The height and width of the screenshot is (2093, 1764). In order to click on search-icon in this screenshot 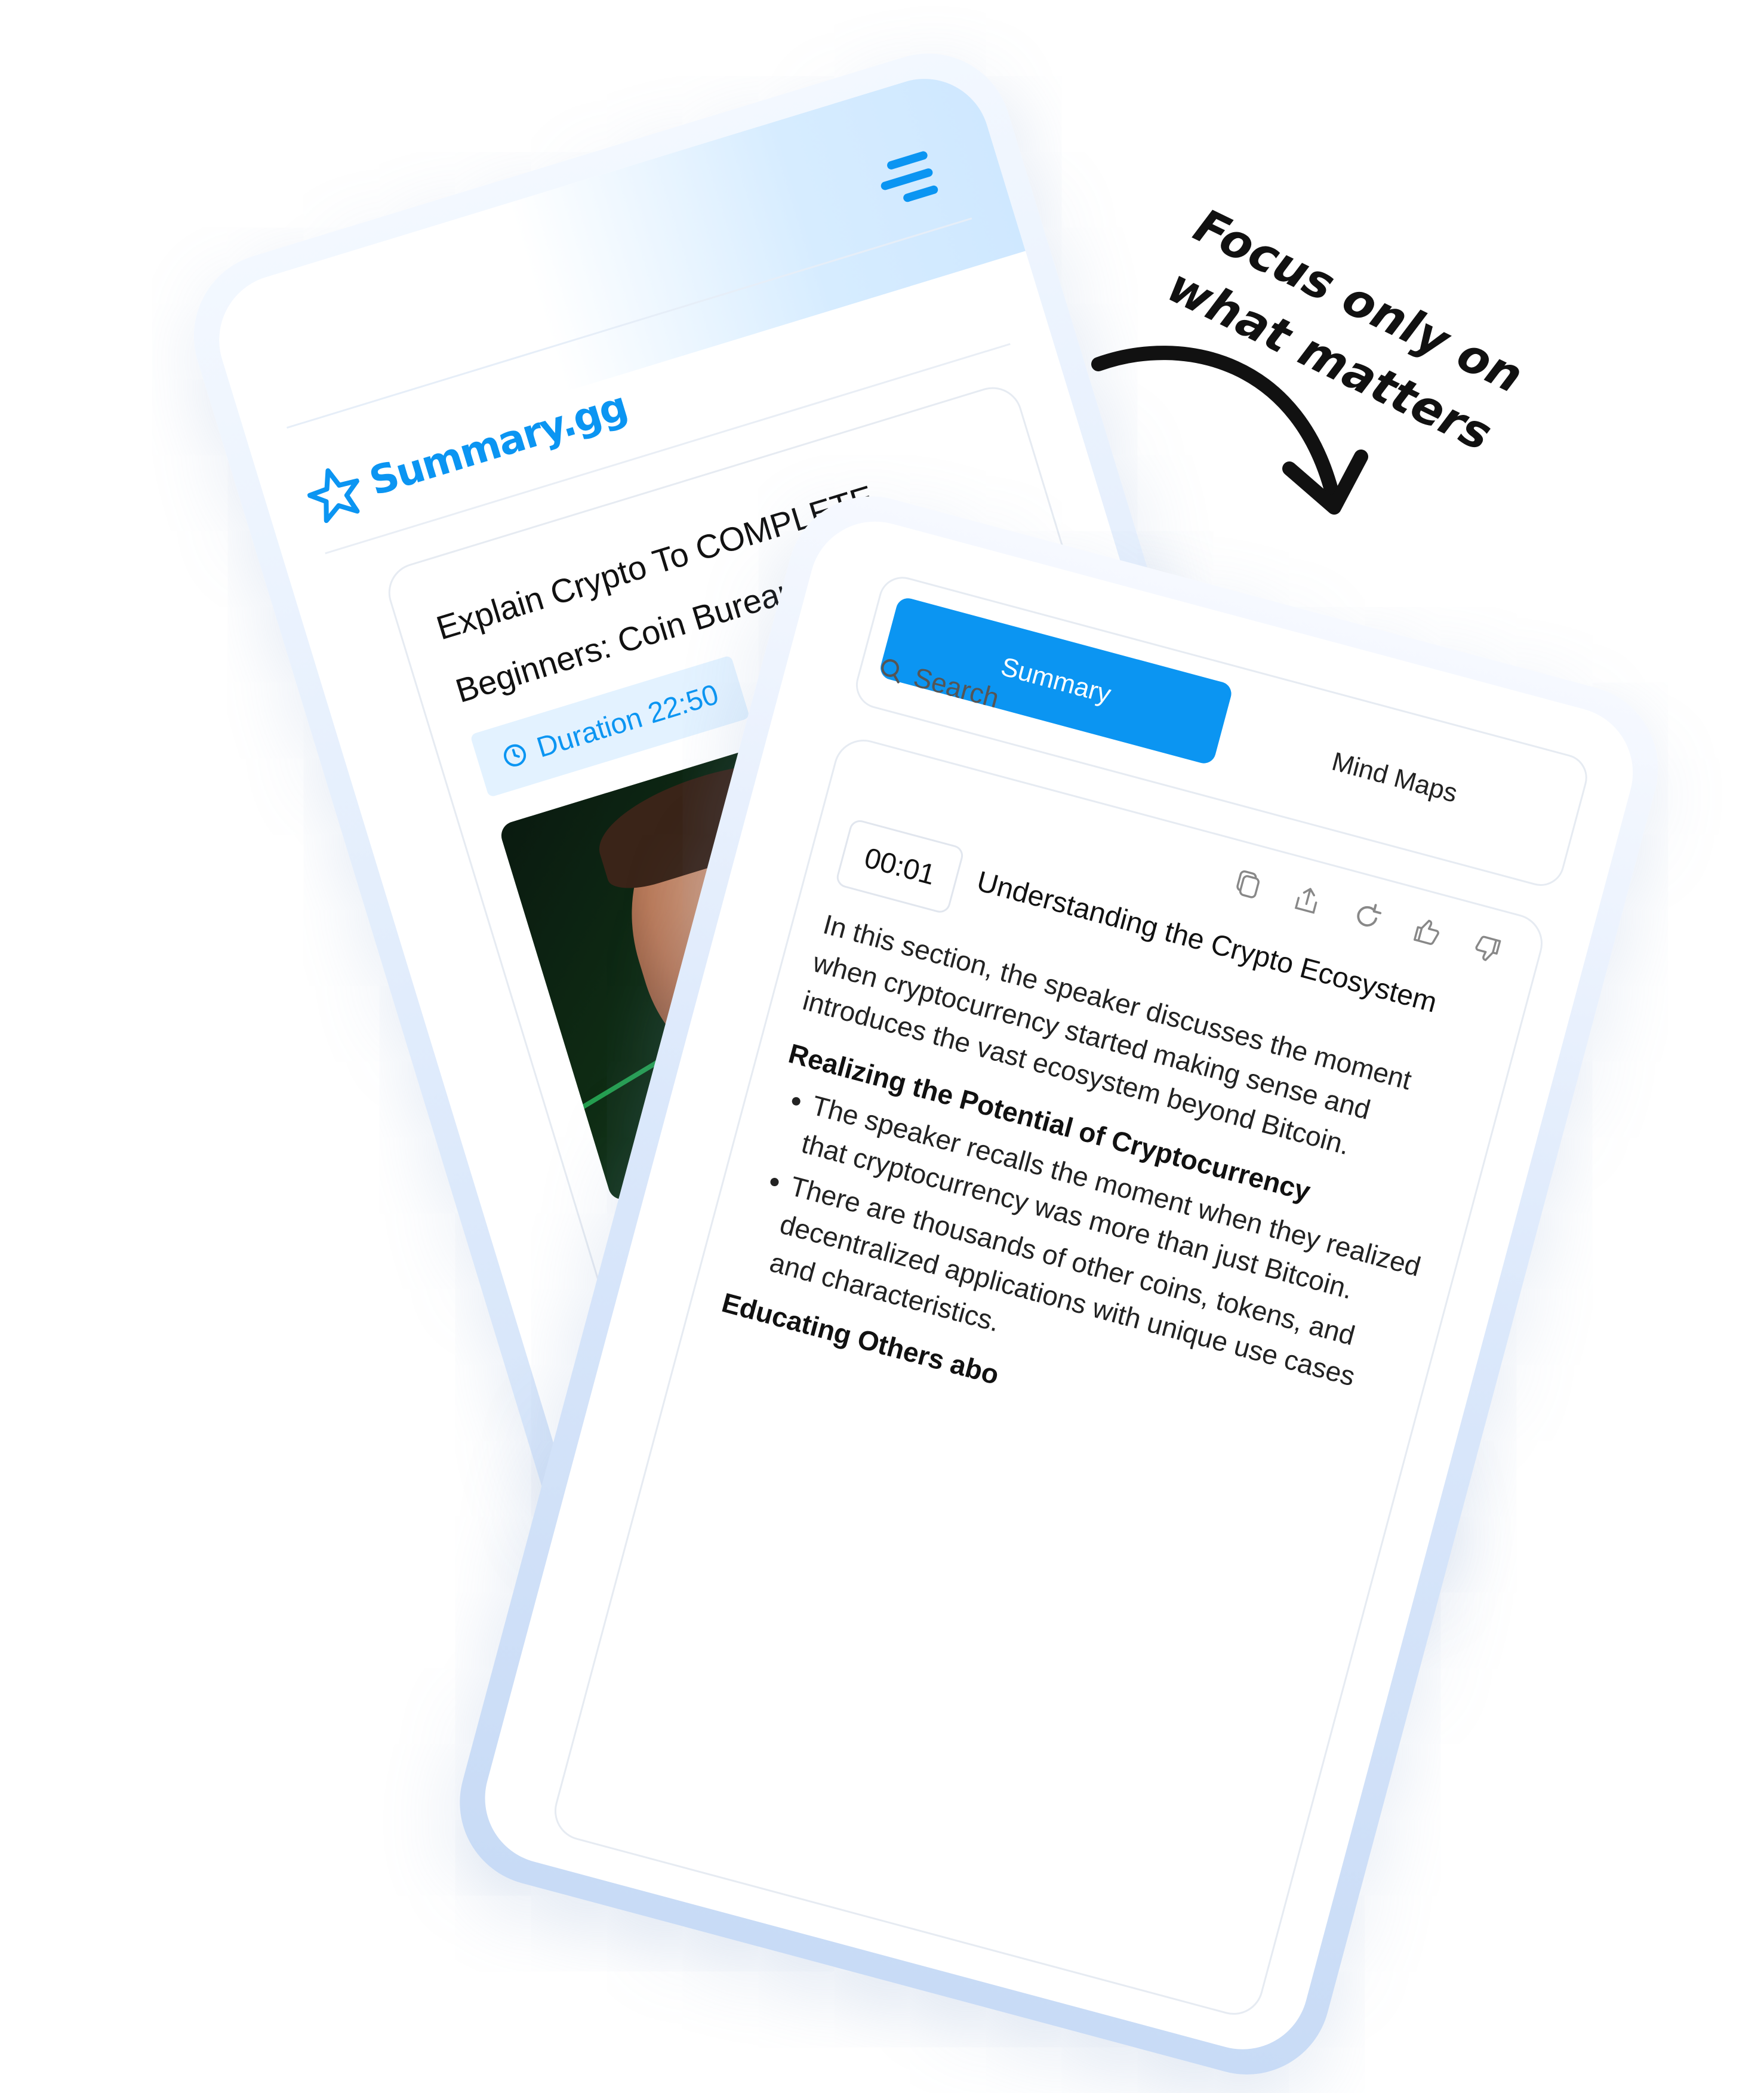, I will do `click(890, 671)`.